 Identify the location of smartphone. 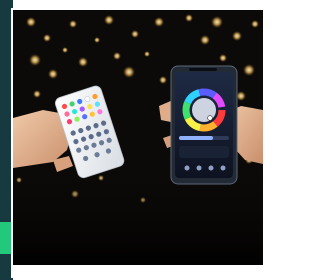
(204, 125).